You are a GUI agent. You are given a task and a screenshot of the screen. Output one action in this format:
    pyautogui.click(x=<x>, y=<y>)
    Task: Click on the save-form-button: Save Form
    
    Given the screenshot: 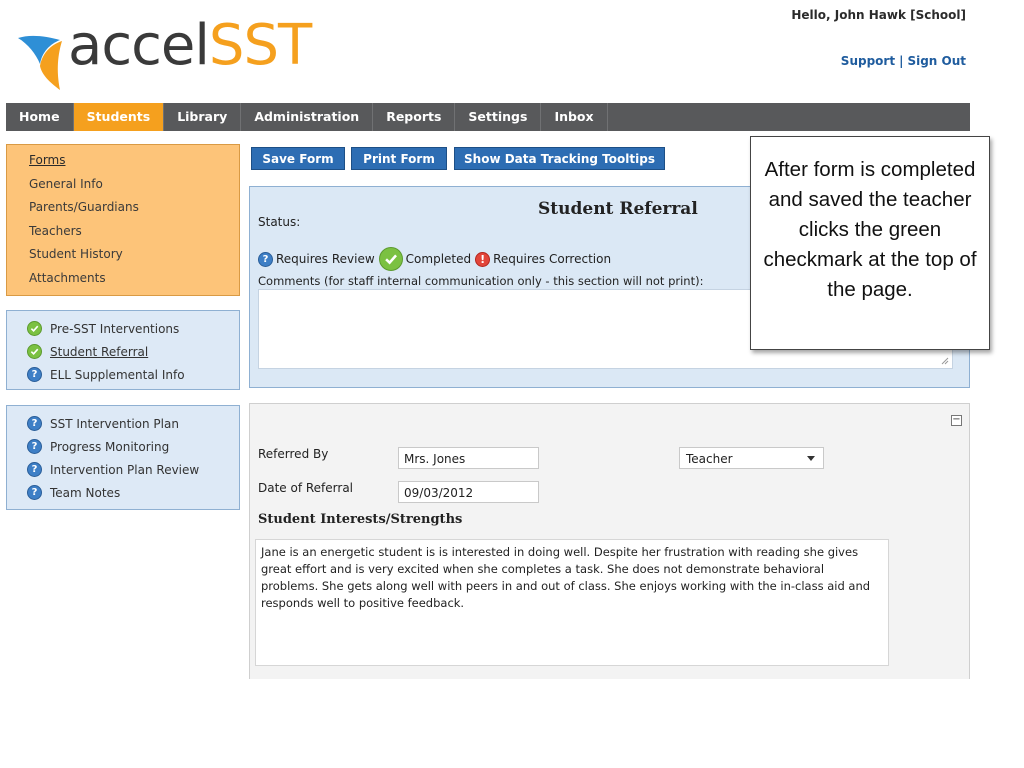 What is the action you would take?
    pyautogui.click(x=298, y=158)
    